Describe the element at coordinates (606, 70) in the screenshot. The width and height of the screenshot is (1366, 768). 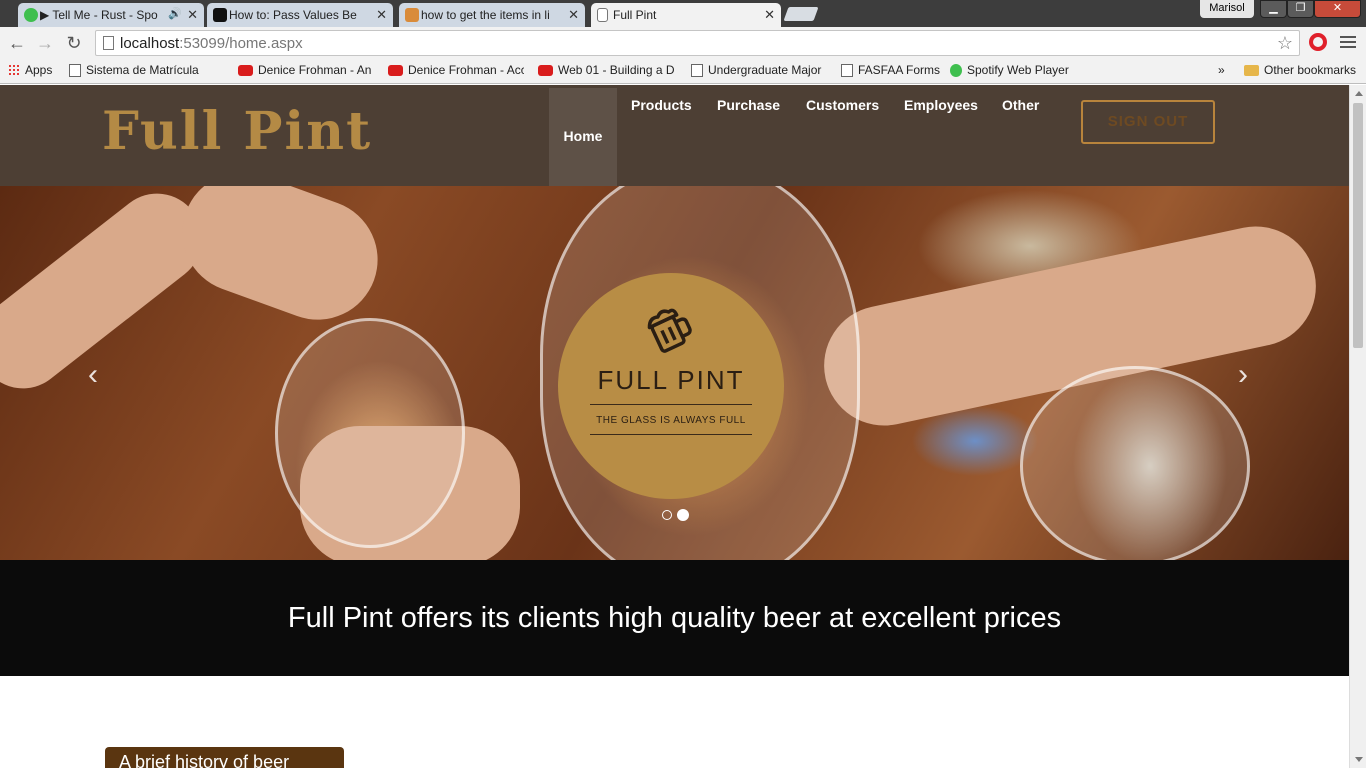
I see `bookmark-item: Web 01 - Building a D` at that location.